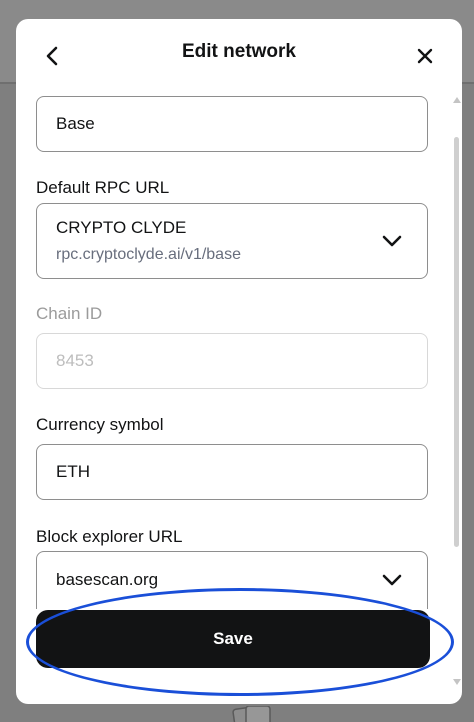 The image size is (474, 722). Describe the element at coordinates (232, 472) in the screenshot. I see `currency-symbol-input: ETH` at that location.